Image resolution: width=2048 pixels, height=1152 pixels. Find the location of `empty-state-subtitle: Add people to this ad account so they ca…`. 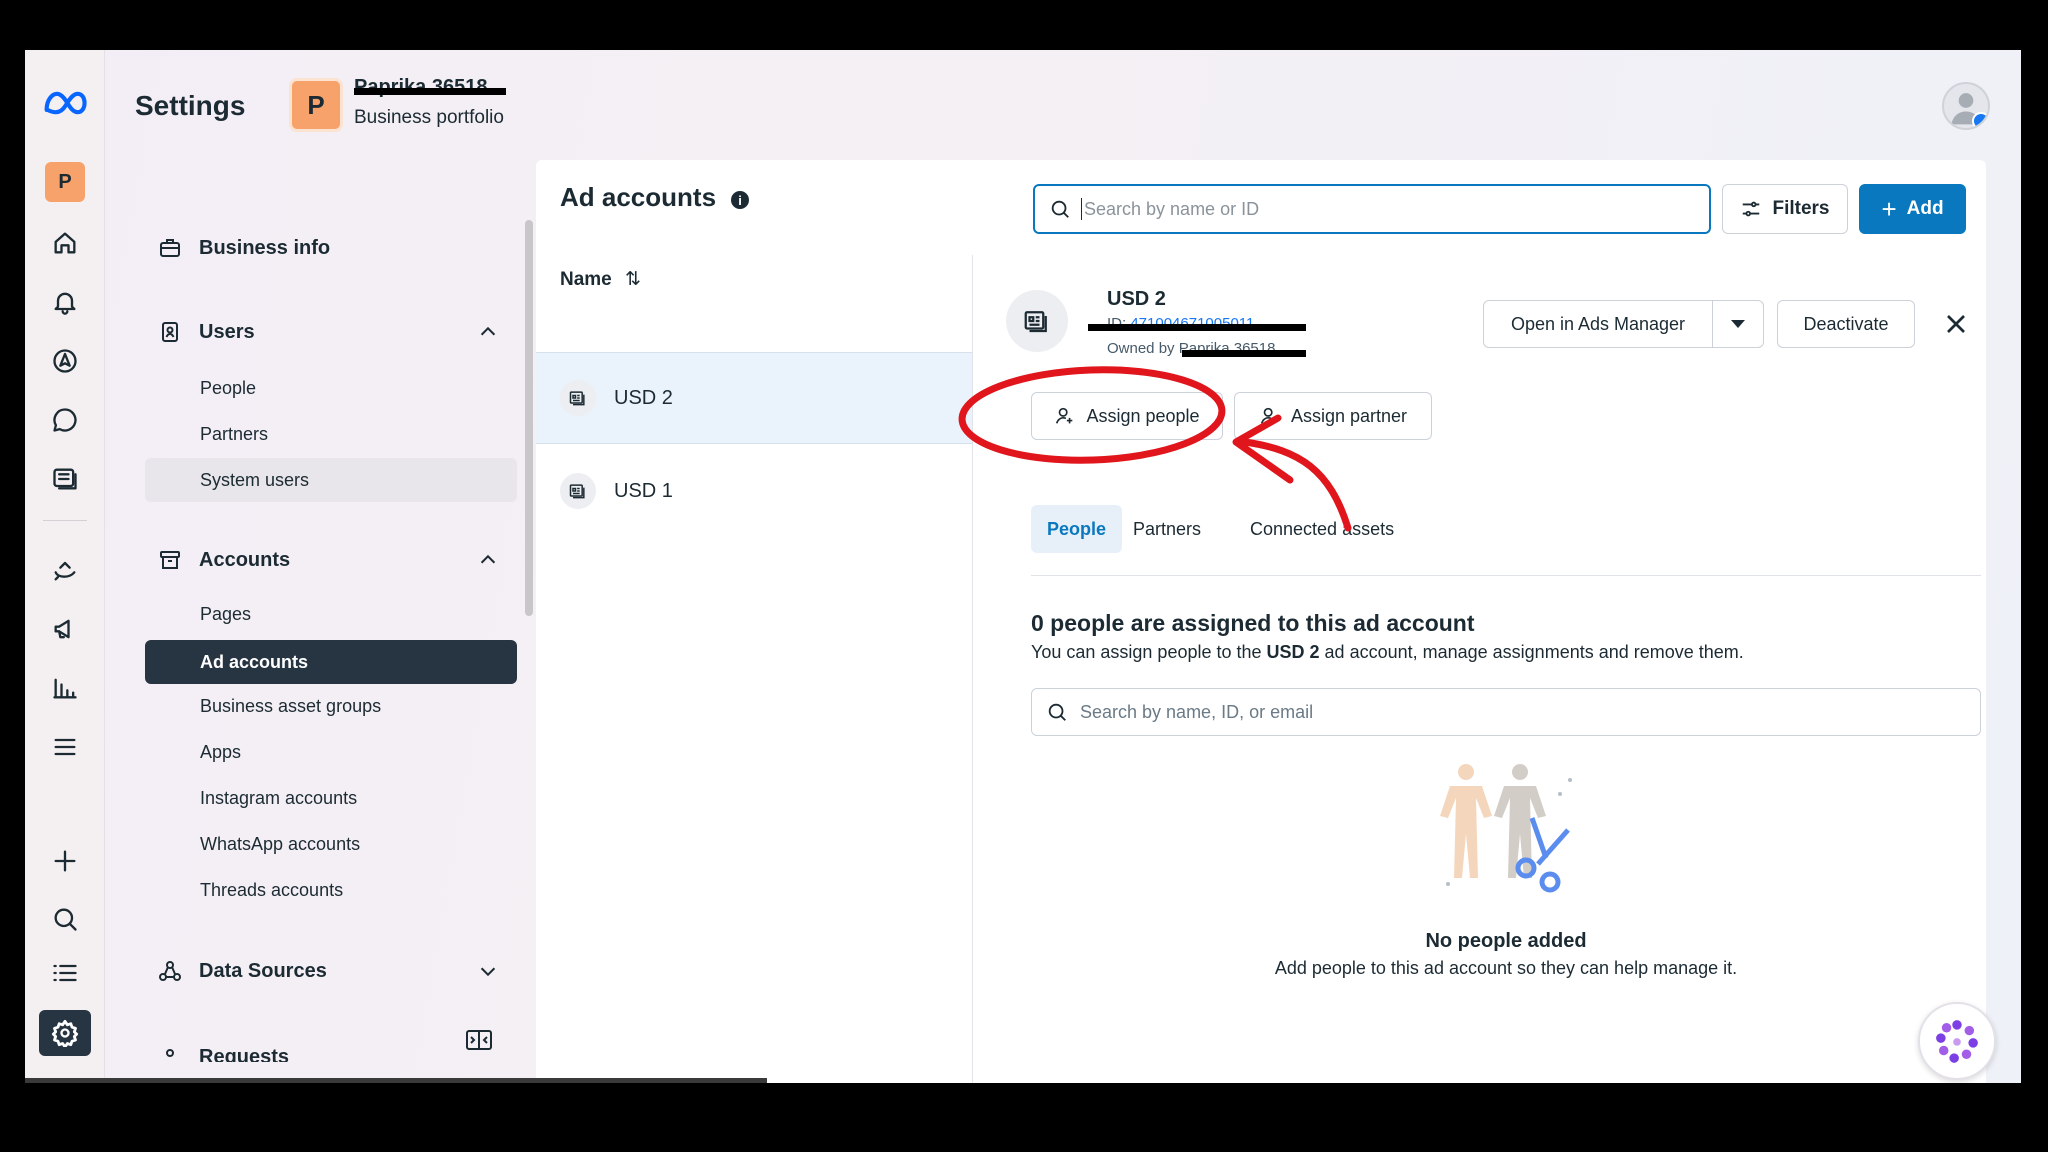

empty-state-subtitle: Add people to this ad account so they ca… is located at coordinates (1506, 968).